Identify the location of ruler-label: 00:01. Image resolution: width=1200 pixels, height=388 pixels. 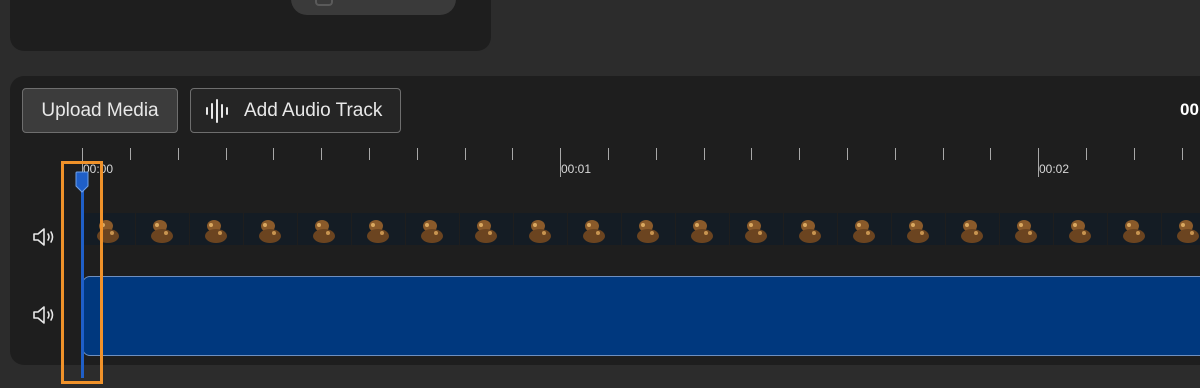
(576, 169).